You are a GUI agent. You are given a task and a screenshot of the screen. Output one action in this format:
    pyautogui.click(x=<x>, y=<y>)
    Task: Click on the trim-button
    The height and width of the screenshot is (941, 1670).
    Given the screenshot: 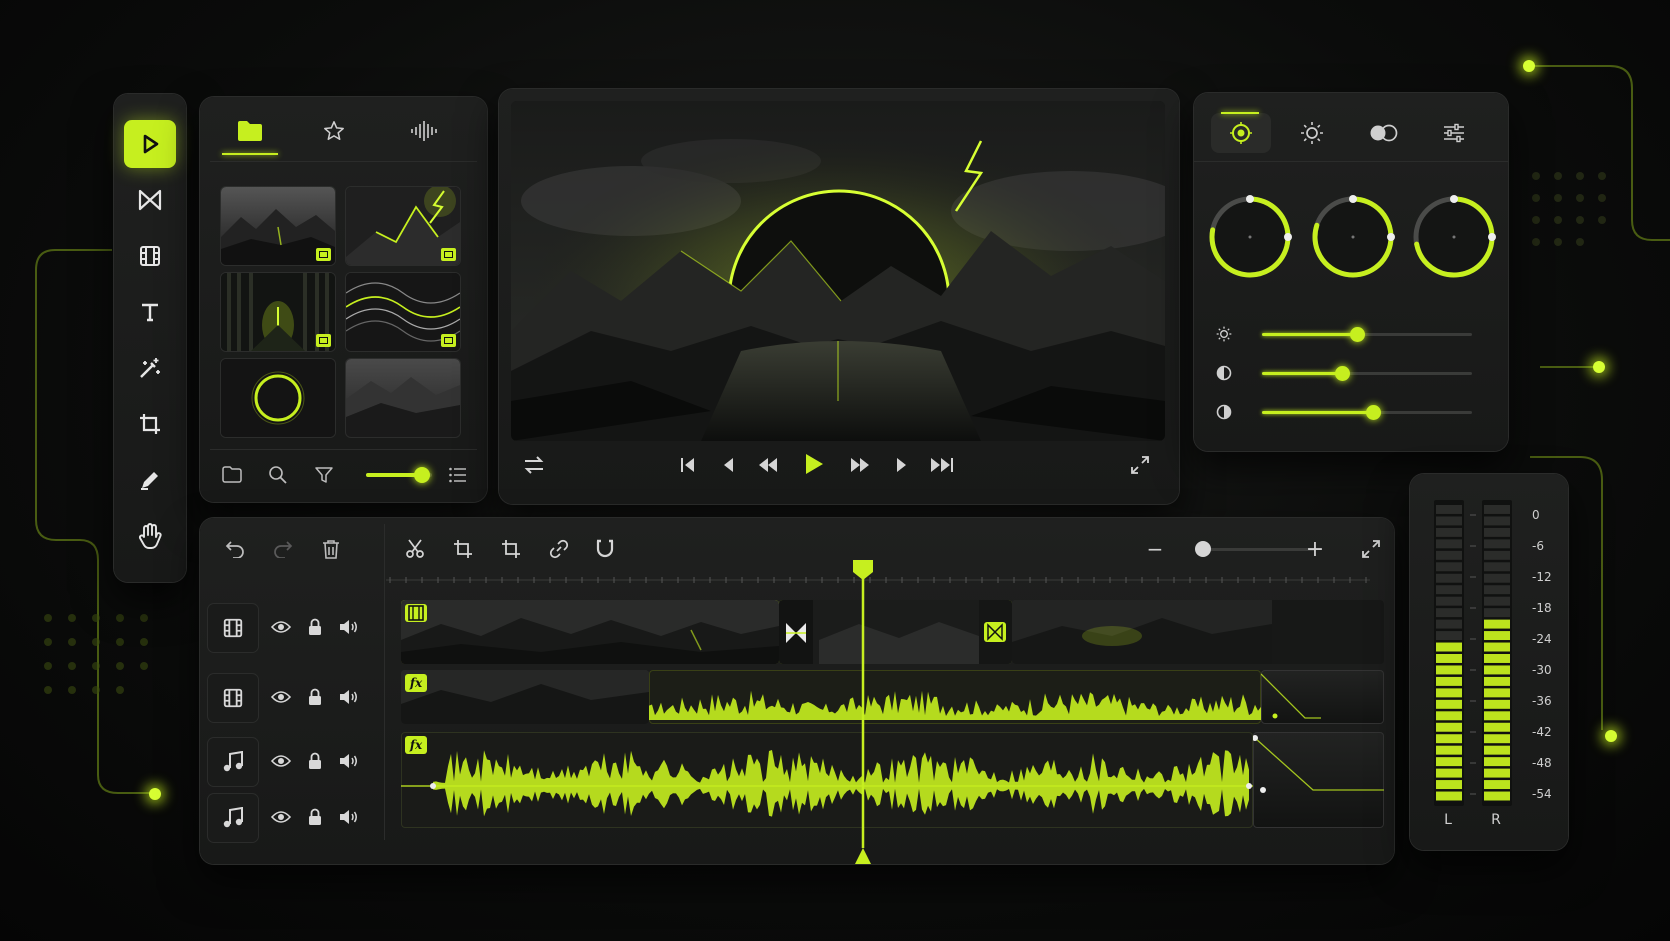 What is the action you would take?
    pyautogui.click(x=463, y=549)
    